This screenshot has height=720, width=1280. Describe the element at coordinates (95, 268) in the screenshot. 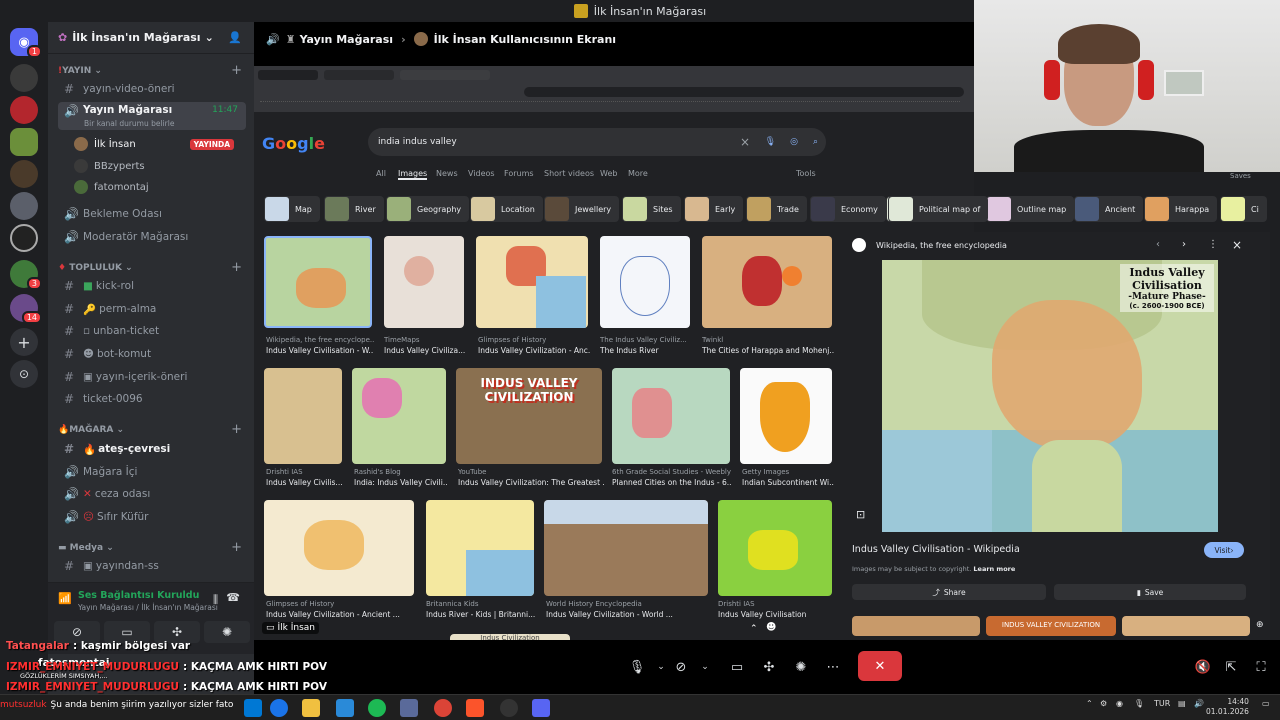

I see `category-topluluk: ♦ TOPLULUK ⌄` at that location.